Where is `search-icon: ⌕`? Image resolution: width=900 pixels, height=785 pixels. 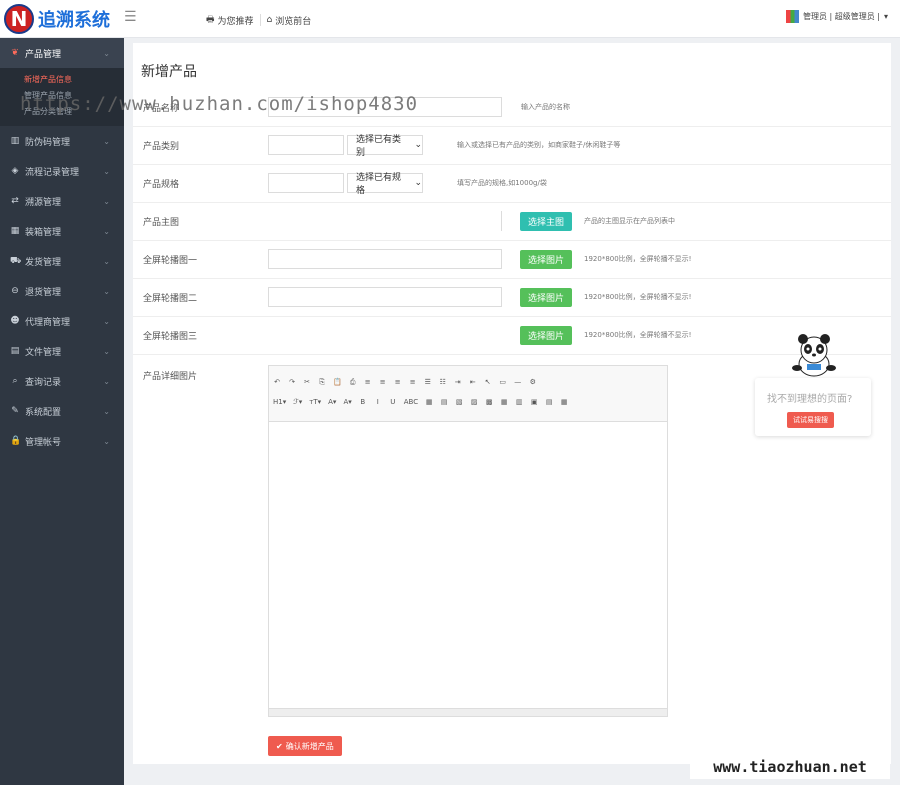
search-icon: ⌕ is located at coordinates (15, 381).